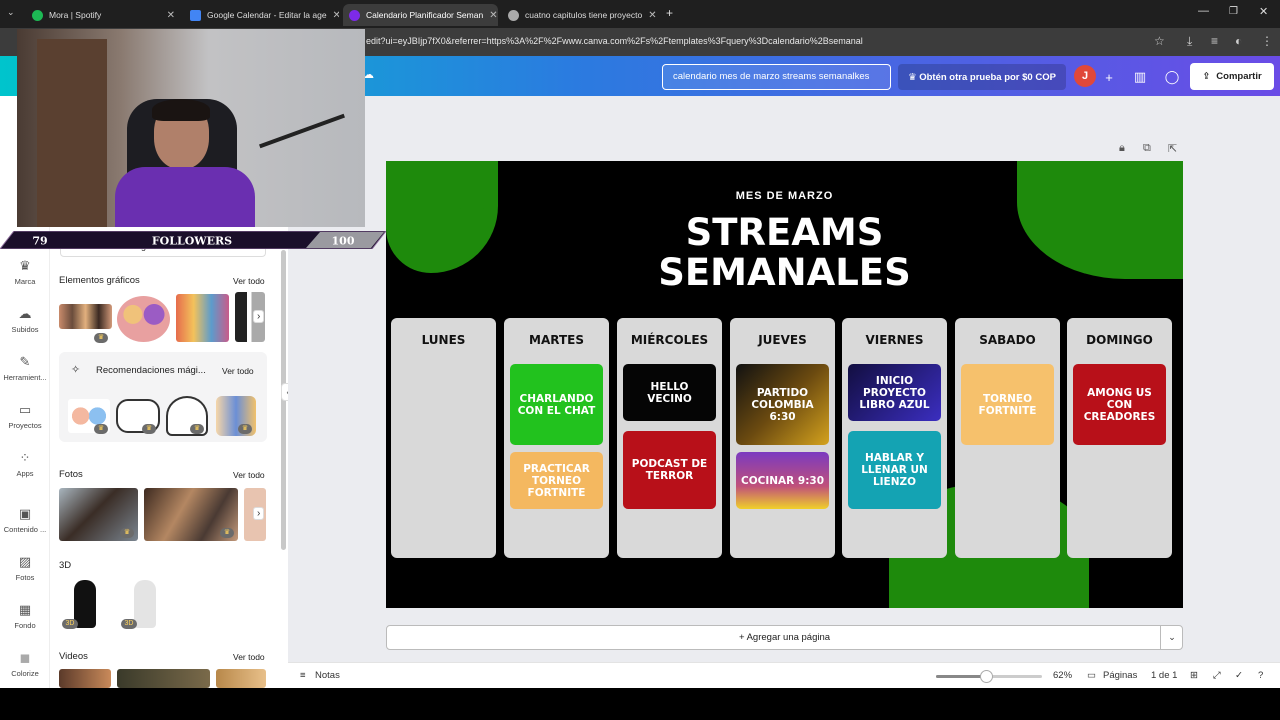 The image size is (1280, 720). Describe the element at coordinates (1172, 77) in the screenshot. I see `comment-icon: ◯` at that location.